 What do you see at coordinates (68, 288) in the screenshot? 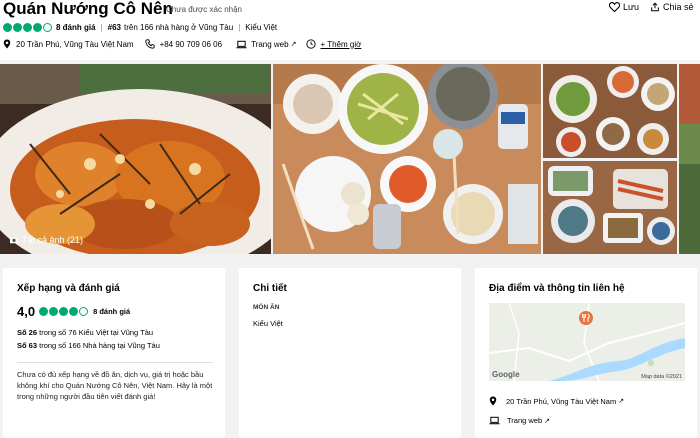
I see `ratings-heading: Xếp hạng và đánh giá` at bounding box center [68, 288].